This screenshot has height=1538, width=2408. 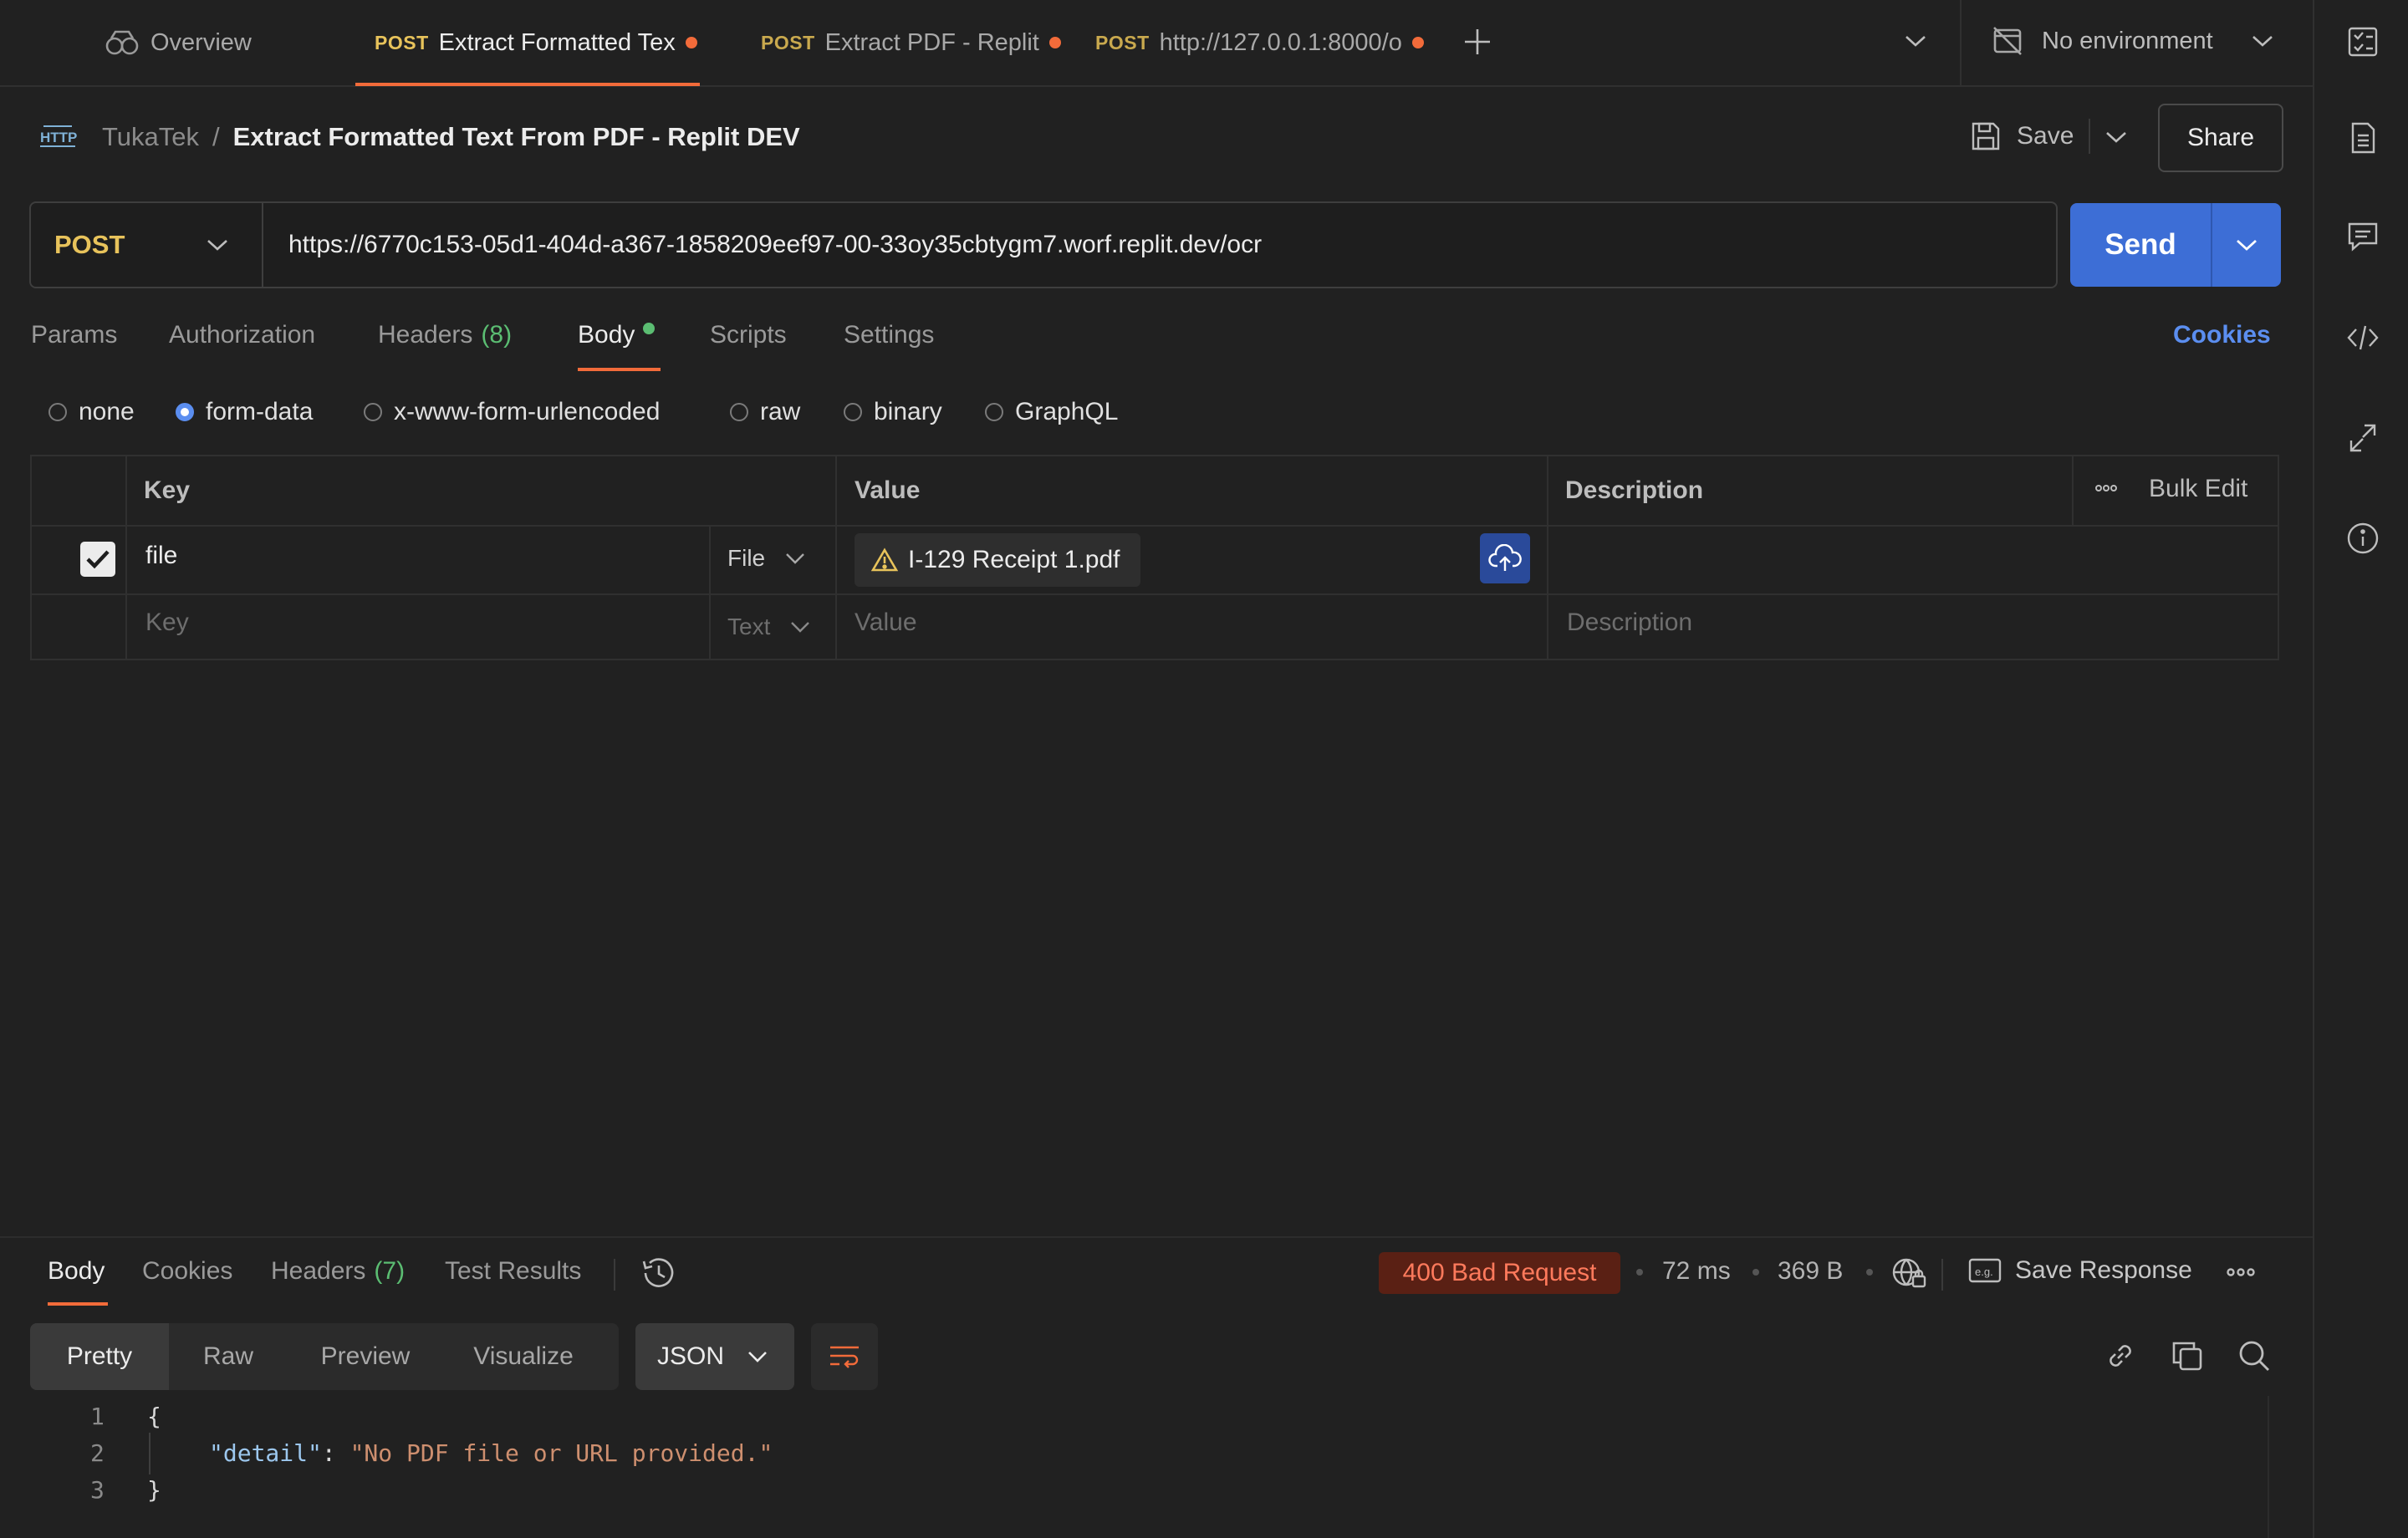 I want to click on status-badge: 400 Bad Request, so click(x=1500, y=1273).